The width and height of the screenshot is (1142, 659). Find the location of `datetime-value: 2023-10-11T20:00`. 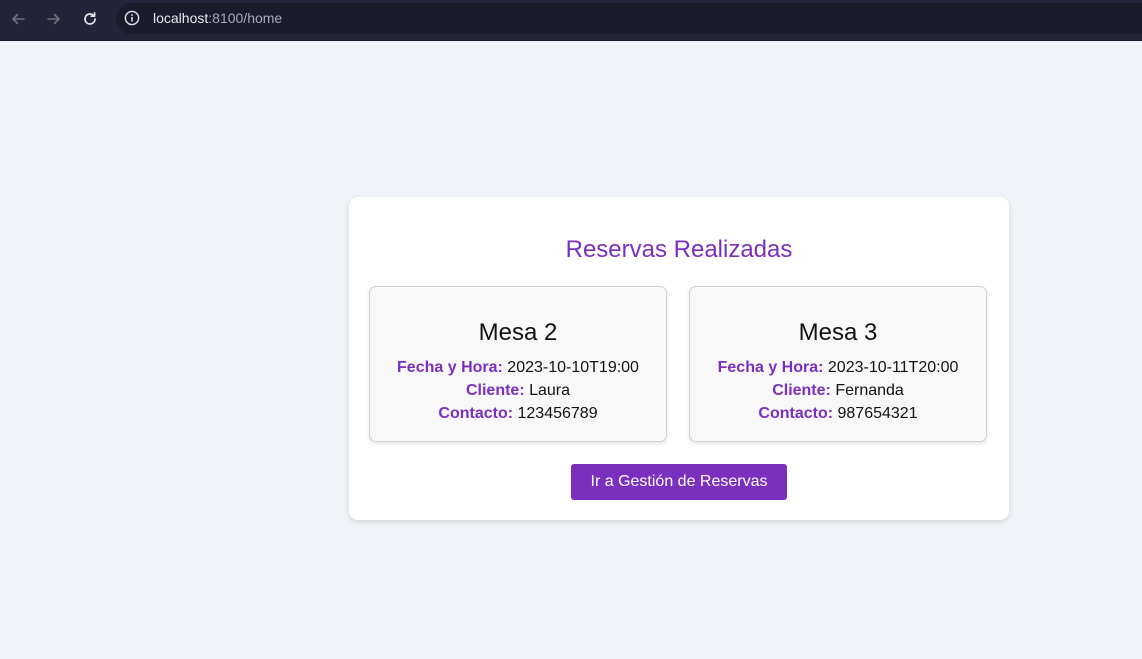

datetime-value: 2023-10-11T20:00 is located at coordinates (893, 367).